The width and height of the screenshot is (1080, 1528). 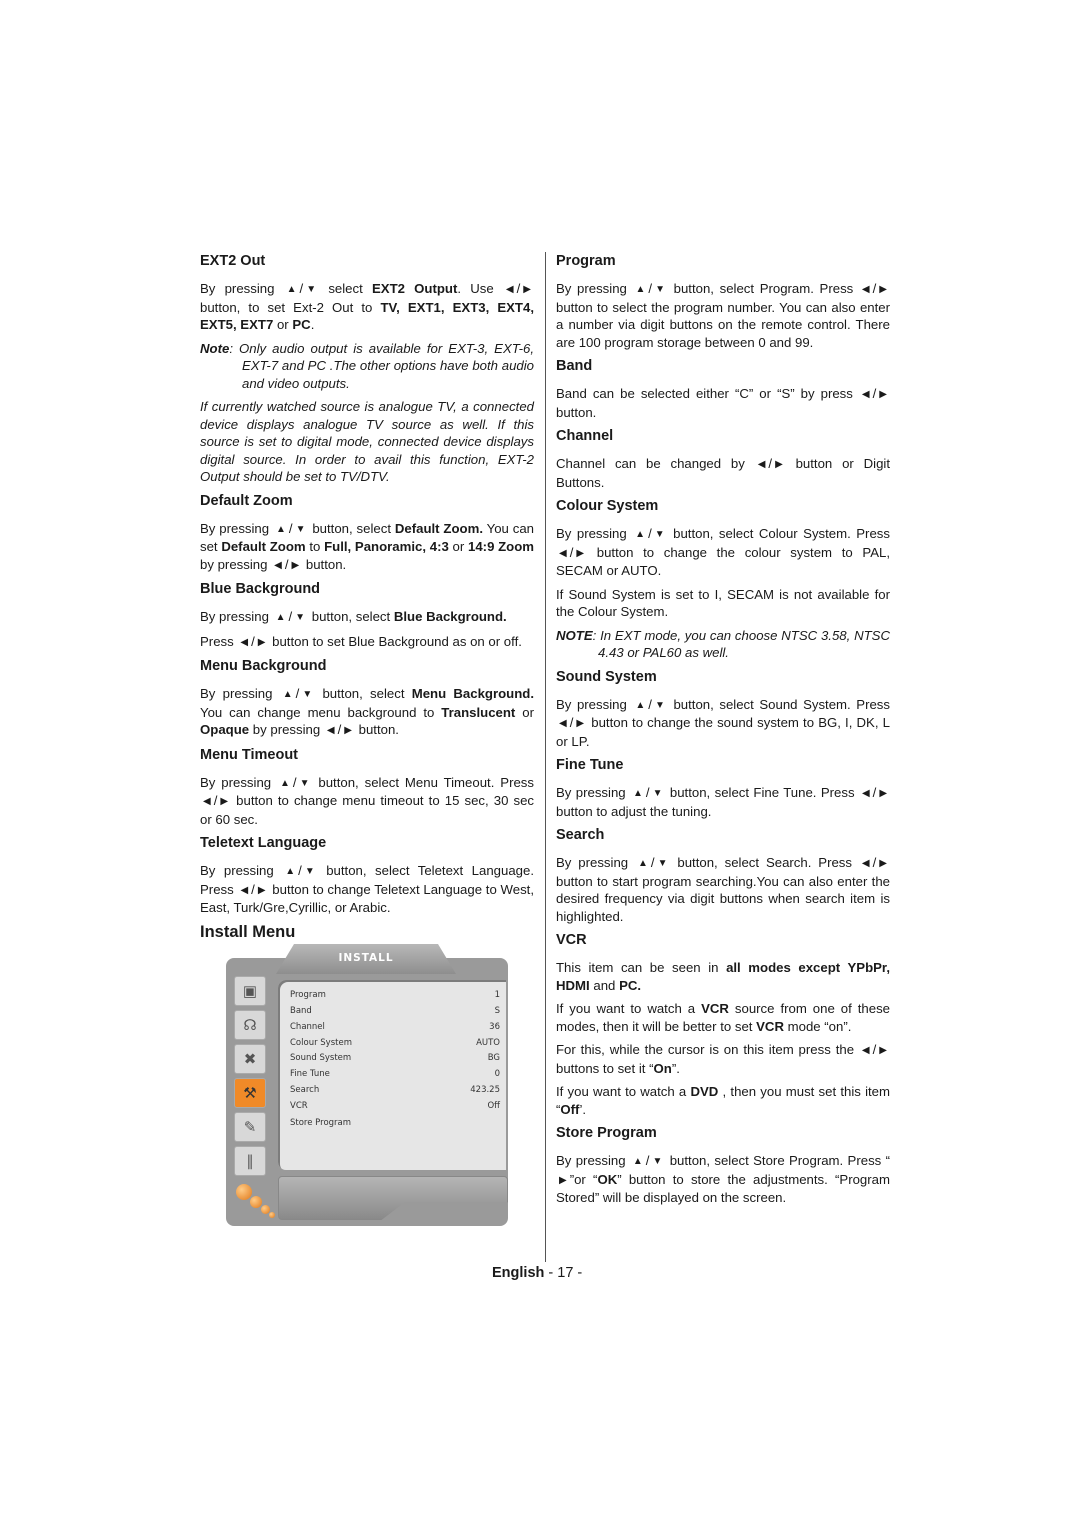 What do you see at coordinates (250, 1059) in the screenshot?
I see `tools-icon: ✖` at bounding box center [250, 1059].